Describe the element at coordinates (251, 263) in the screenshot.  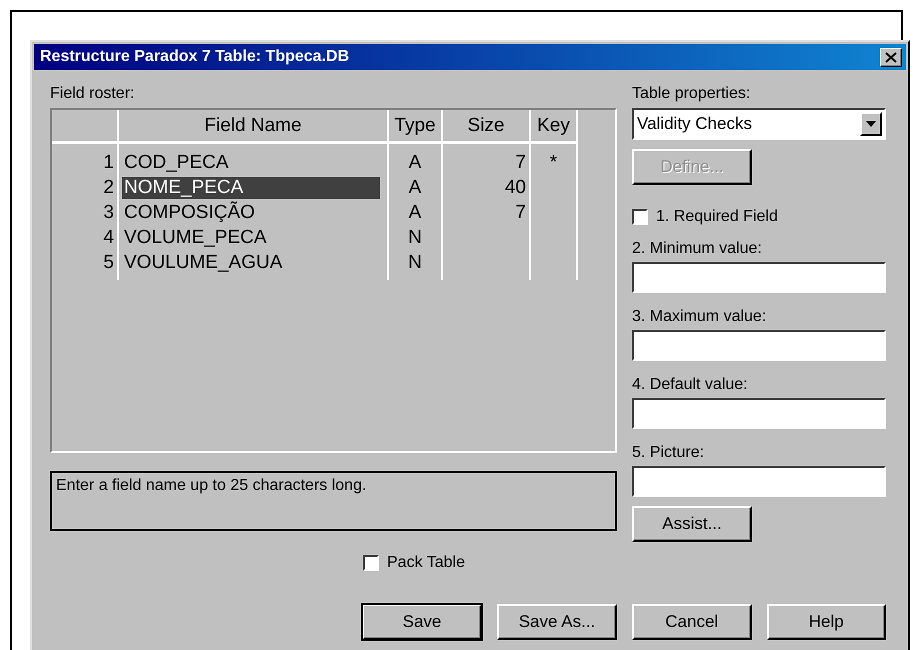
I see `field-name-cell: VOULUME_AGUA` at that location.